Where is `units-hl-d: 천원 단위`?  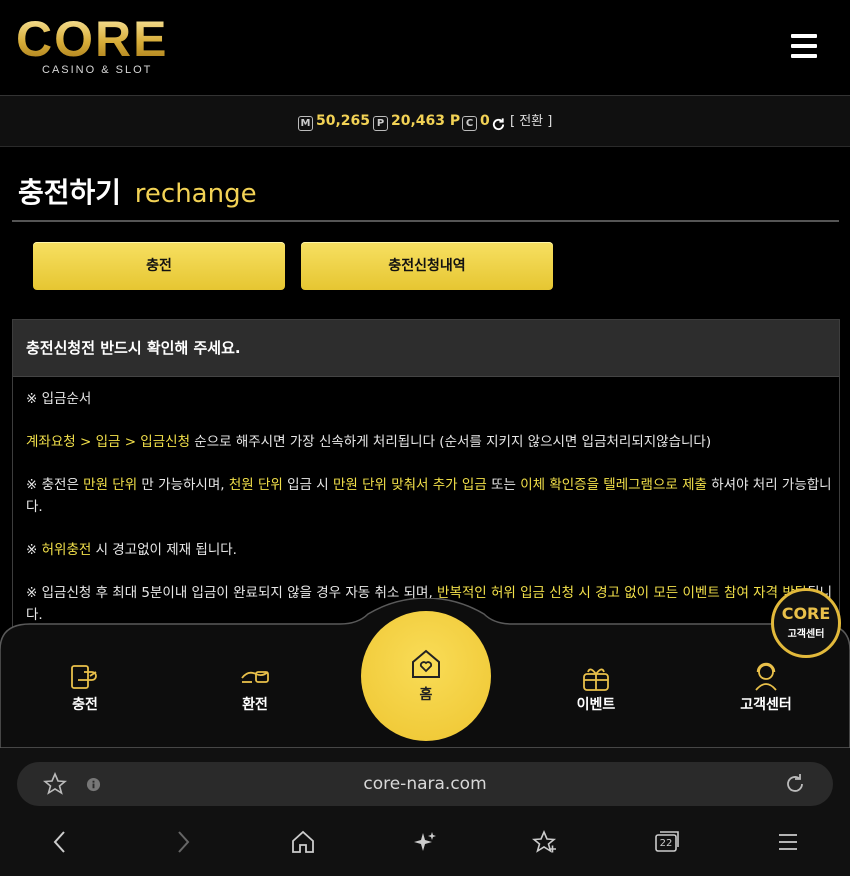 units-hl-d: 천원 단위 is located at coordinates (255, 485).